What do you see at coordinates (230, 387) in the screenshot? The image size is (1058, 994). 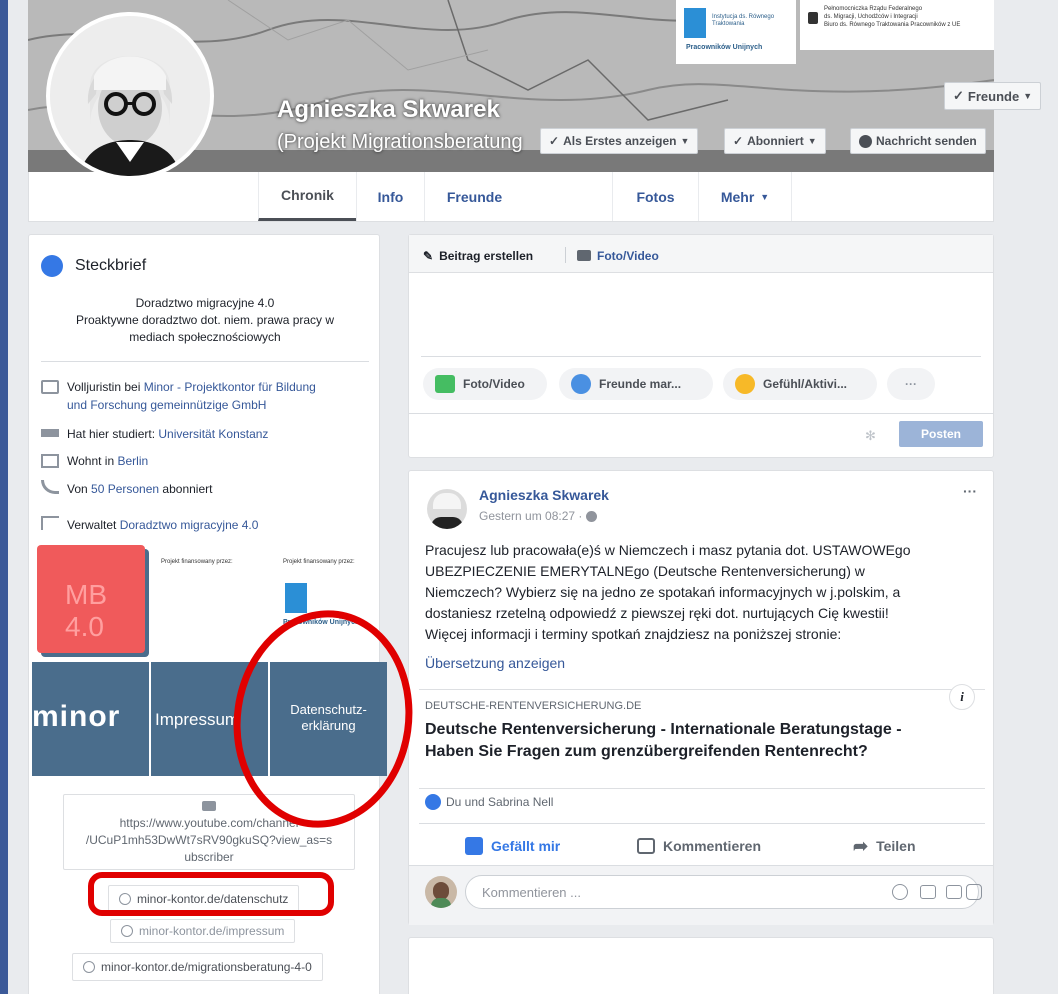 I see `work-link: Minor - Projektkontor für Bildung` at bounding box center [230, 387].